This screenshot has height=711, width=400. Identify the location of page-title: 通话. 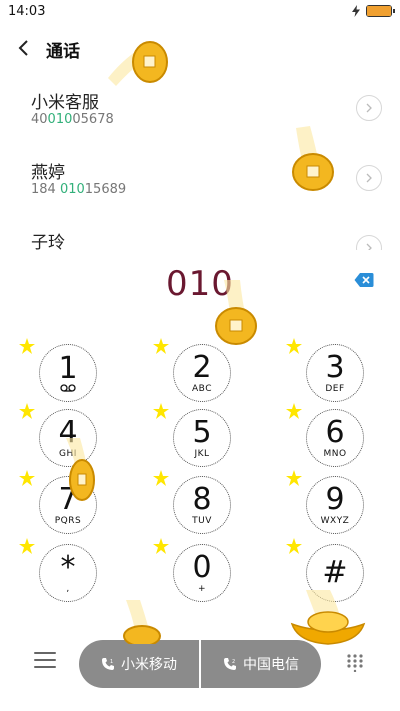
(63, 52).